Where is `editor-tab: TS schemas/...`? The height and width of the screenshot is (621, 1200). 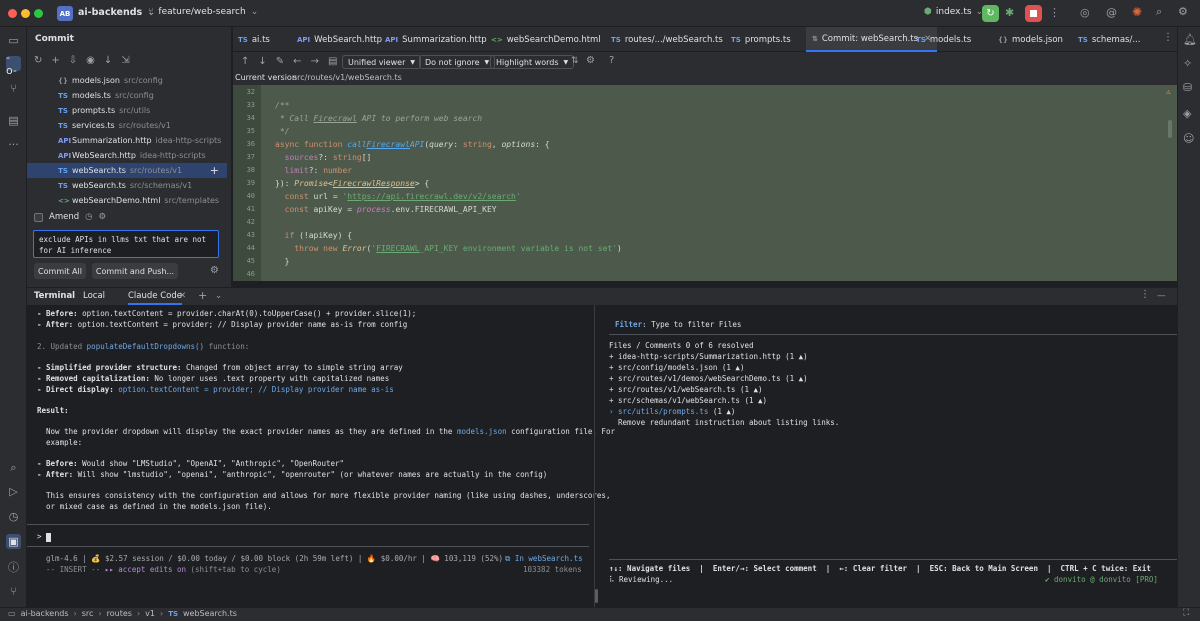
editor-tab: TS schemas/... is located at coordinates (1109, 39).